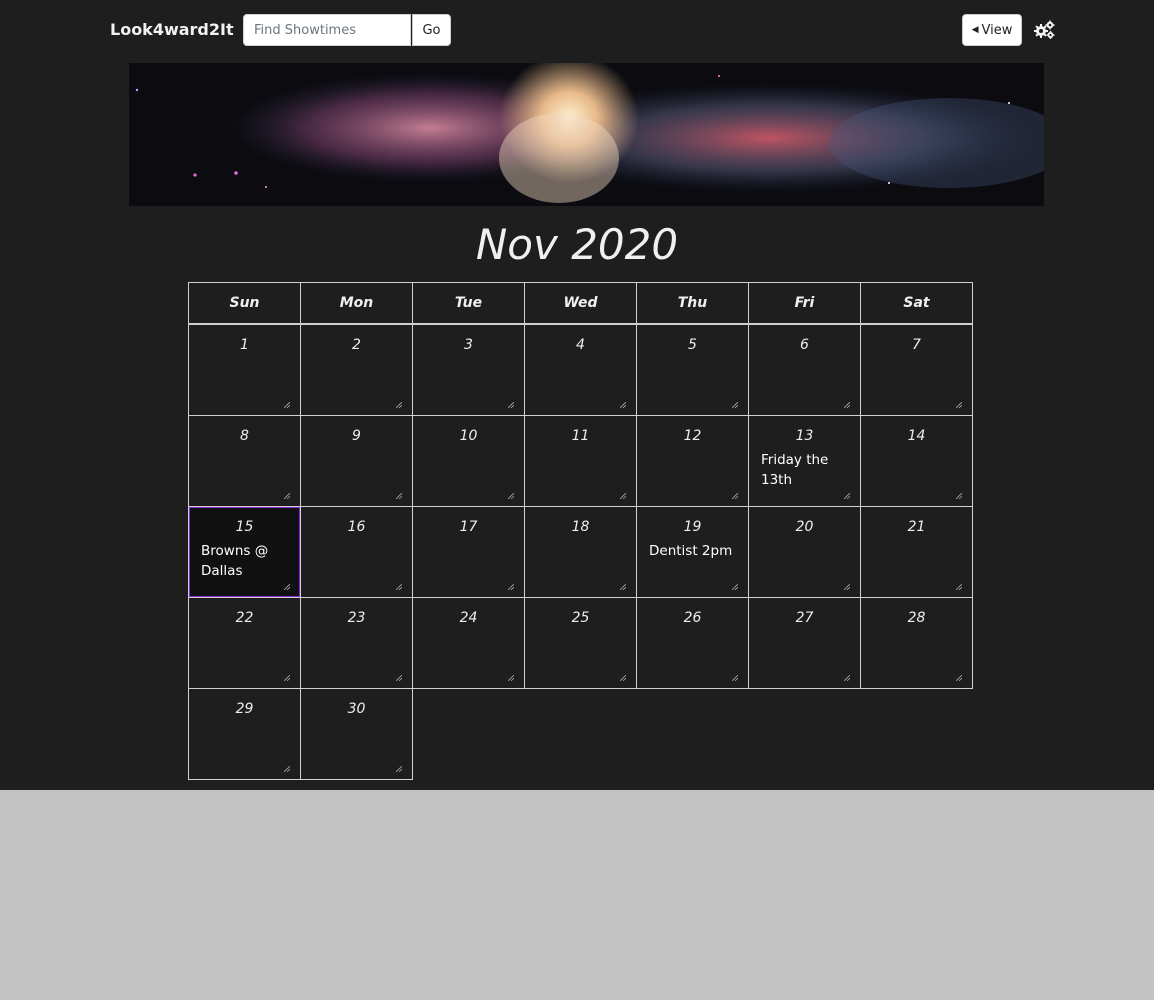 This screenshot has height=1000, width=1154. Describe the element at coordinates (468, 369) in the screenshot. I see `day-cell: 3` at that location.